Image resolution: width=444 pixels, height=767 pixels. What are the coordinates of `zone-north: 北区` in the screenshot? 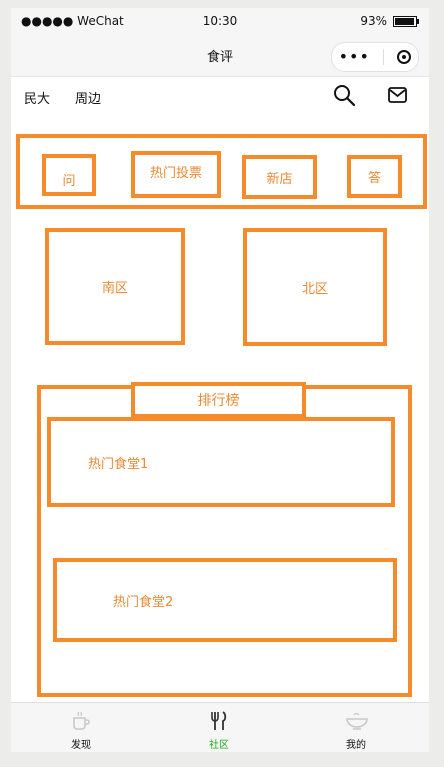 It's located at (315, 287).